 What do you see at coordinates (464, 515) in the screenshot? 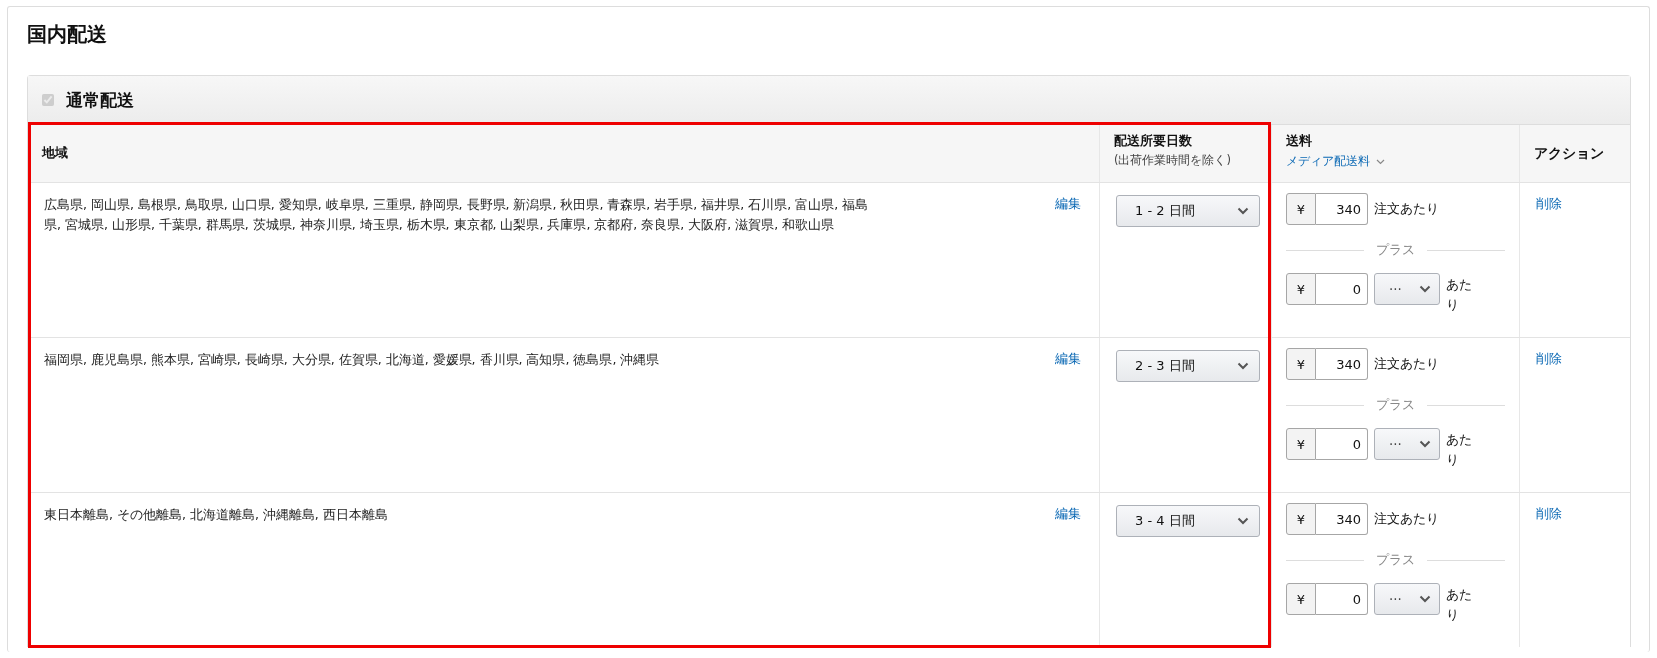
I see `region-list: 東日本離島, その他離島, 北海道離島, 沖縄離島, 西日本離島` at bounding box center [464, 515].